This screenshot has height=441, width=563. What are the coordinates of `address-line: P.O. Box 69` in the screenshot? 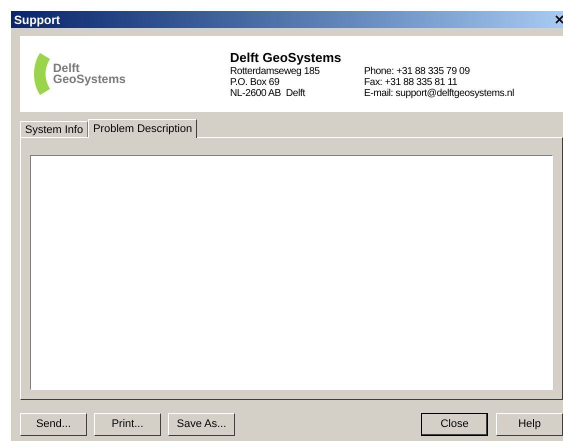 It's located at (255, 82).